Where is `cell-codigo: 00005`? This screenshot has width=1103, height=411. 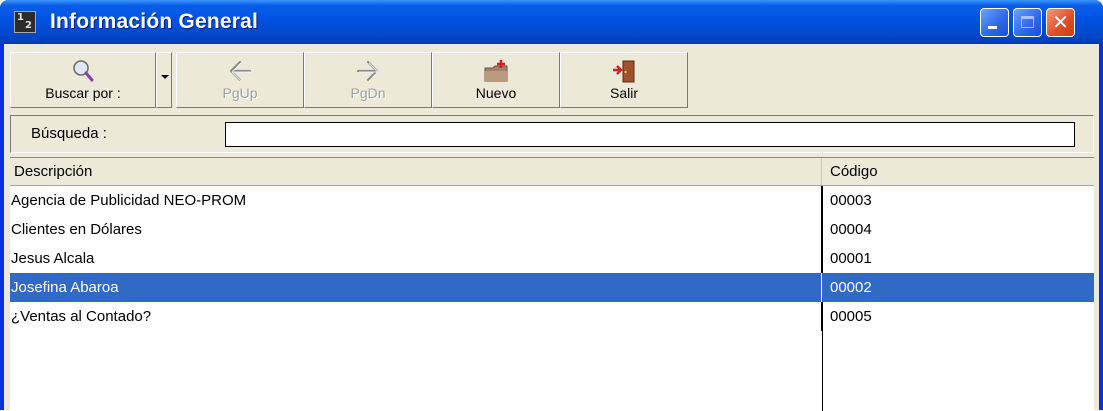 cell-codigo: 00005 is located at coordinates (851, 316).